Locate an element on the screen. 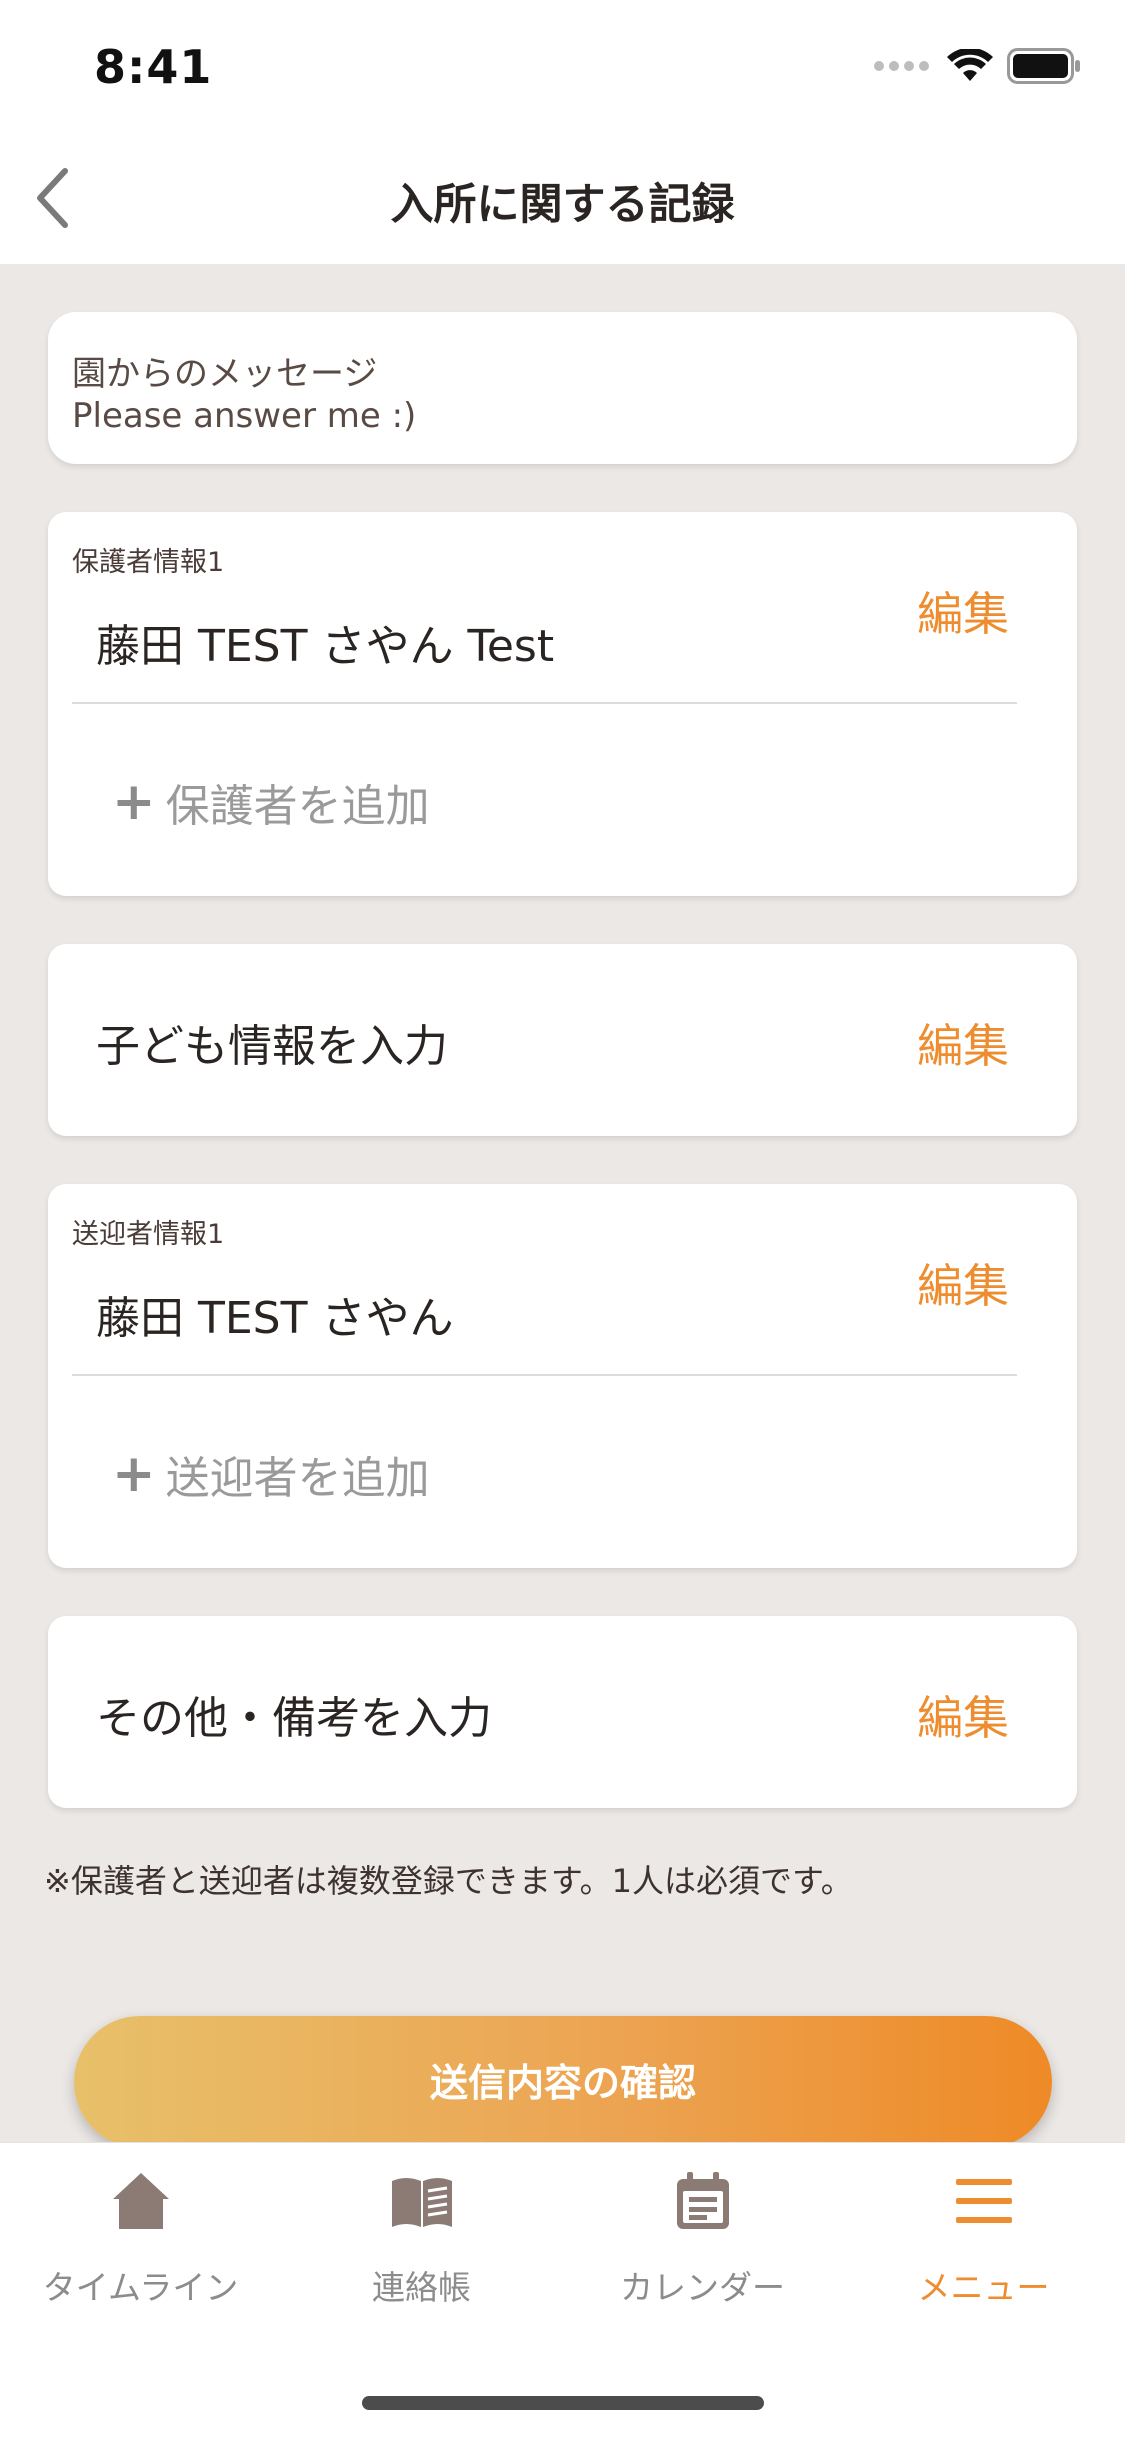 This screenshot has height=2437, width=1125. add-pickup-button: + 送迎者を追加 is located at coordinates (271, 1474).